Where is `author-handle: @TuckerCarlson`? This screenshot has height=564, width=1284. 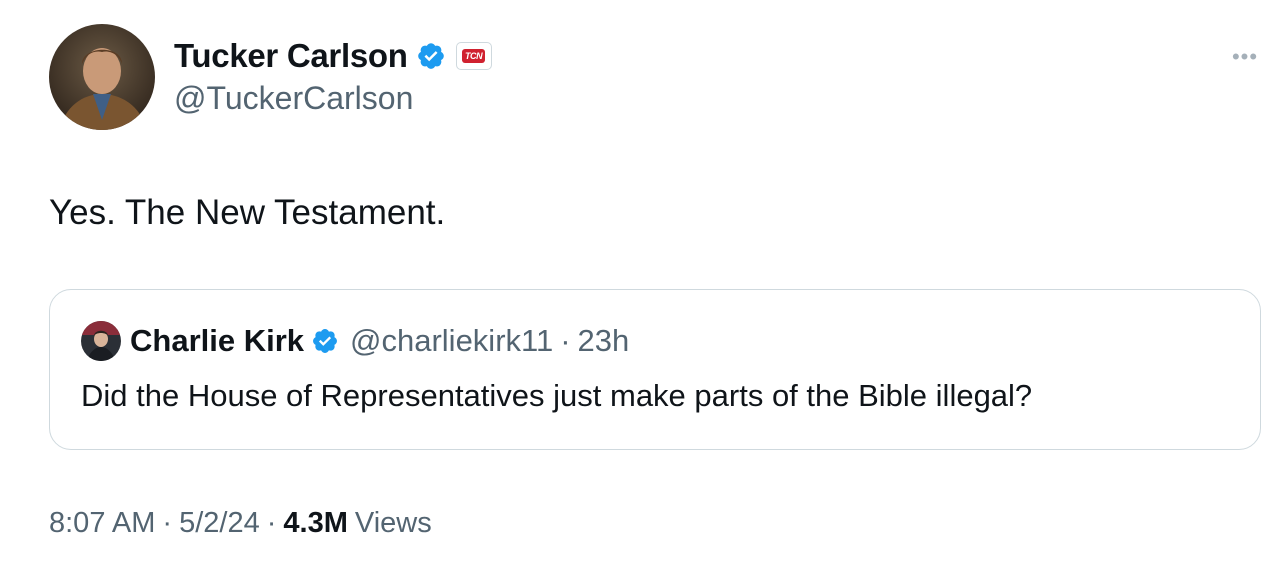 author-handle: @TuckerCarlson is located at coordinates (293, 98).